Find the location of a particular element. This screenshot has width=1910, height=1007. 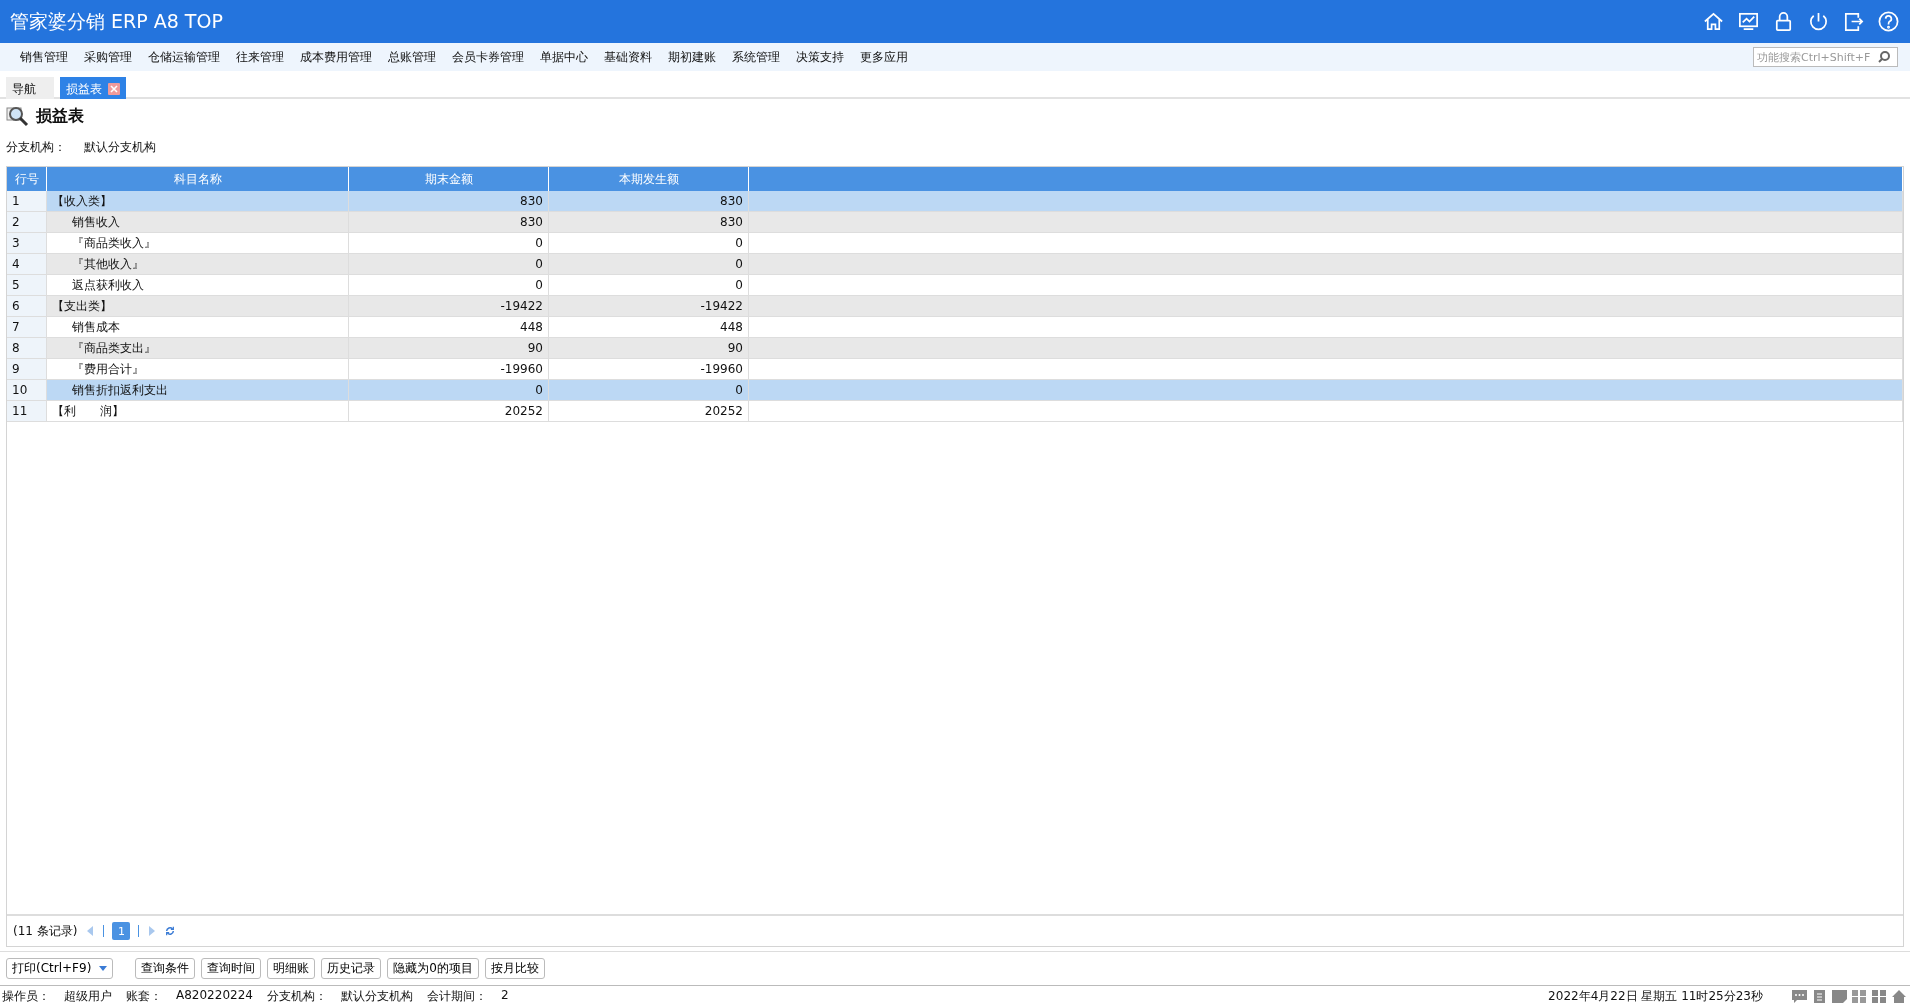

record-count: (11 条记录) is located at coordinates (45, 931).